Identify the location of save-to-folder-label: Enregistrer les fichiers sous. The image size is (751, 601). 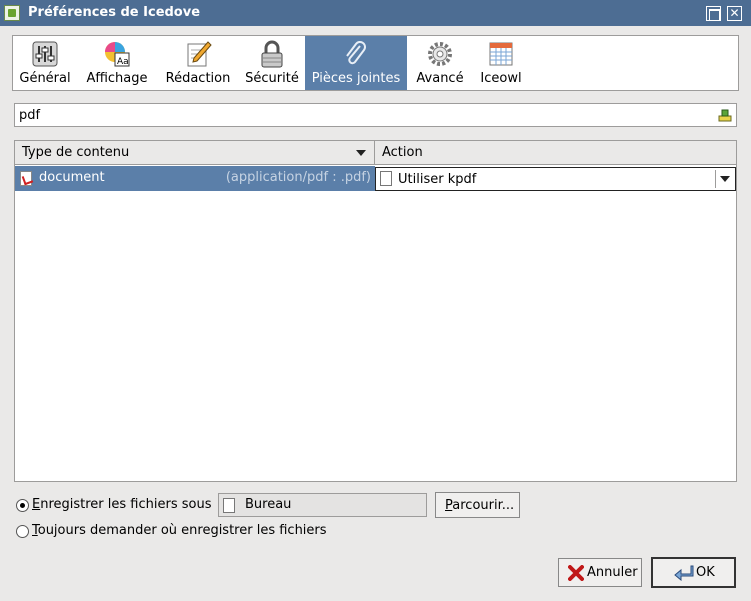
(121, 504).